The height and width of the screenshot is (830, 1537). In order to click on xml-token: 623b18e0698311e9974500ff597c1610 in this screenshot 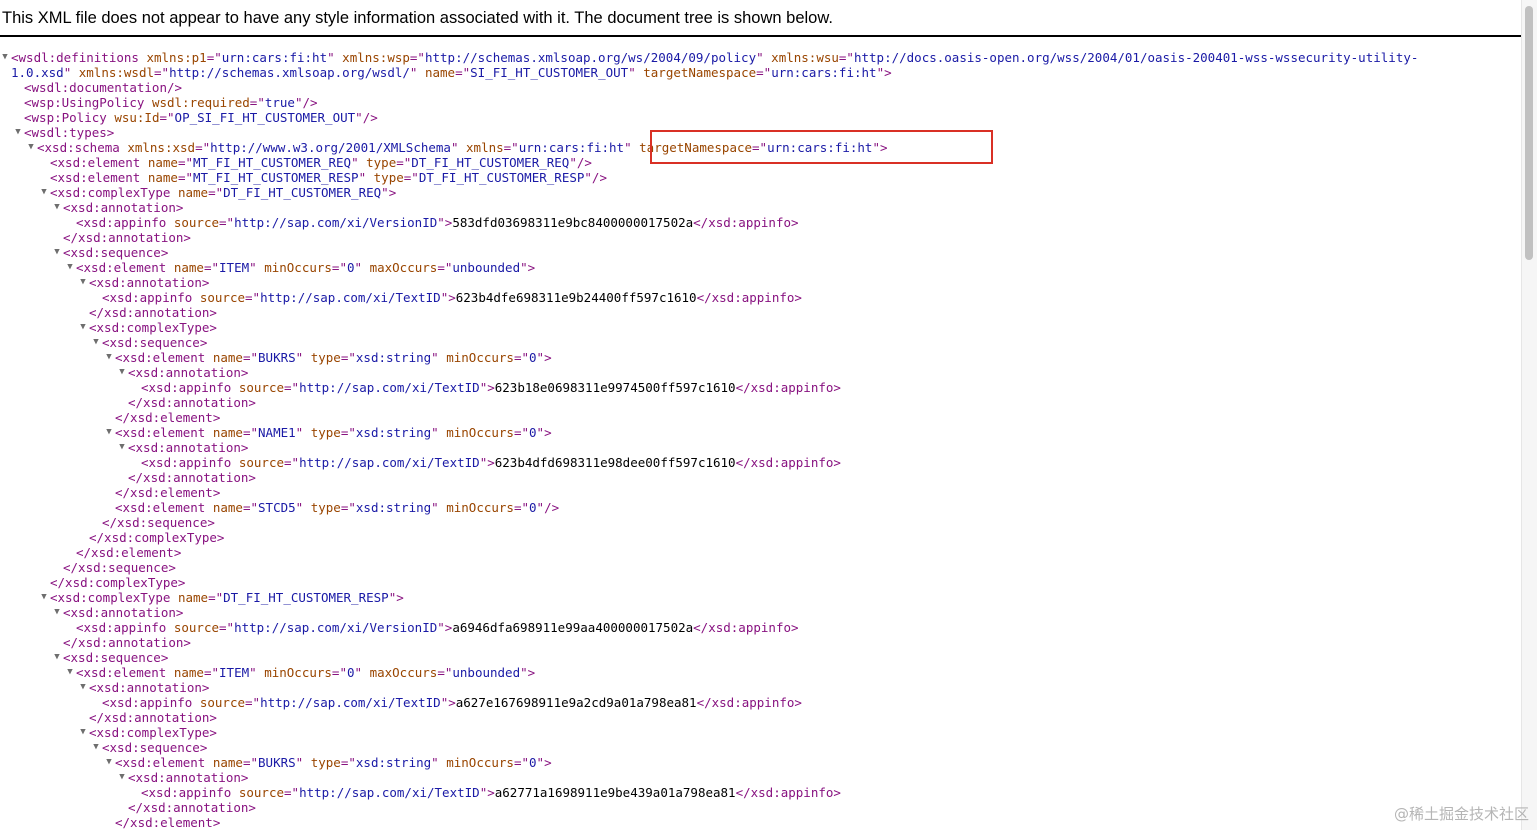, I will do `click(615, 387)`.